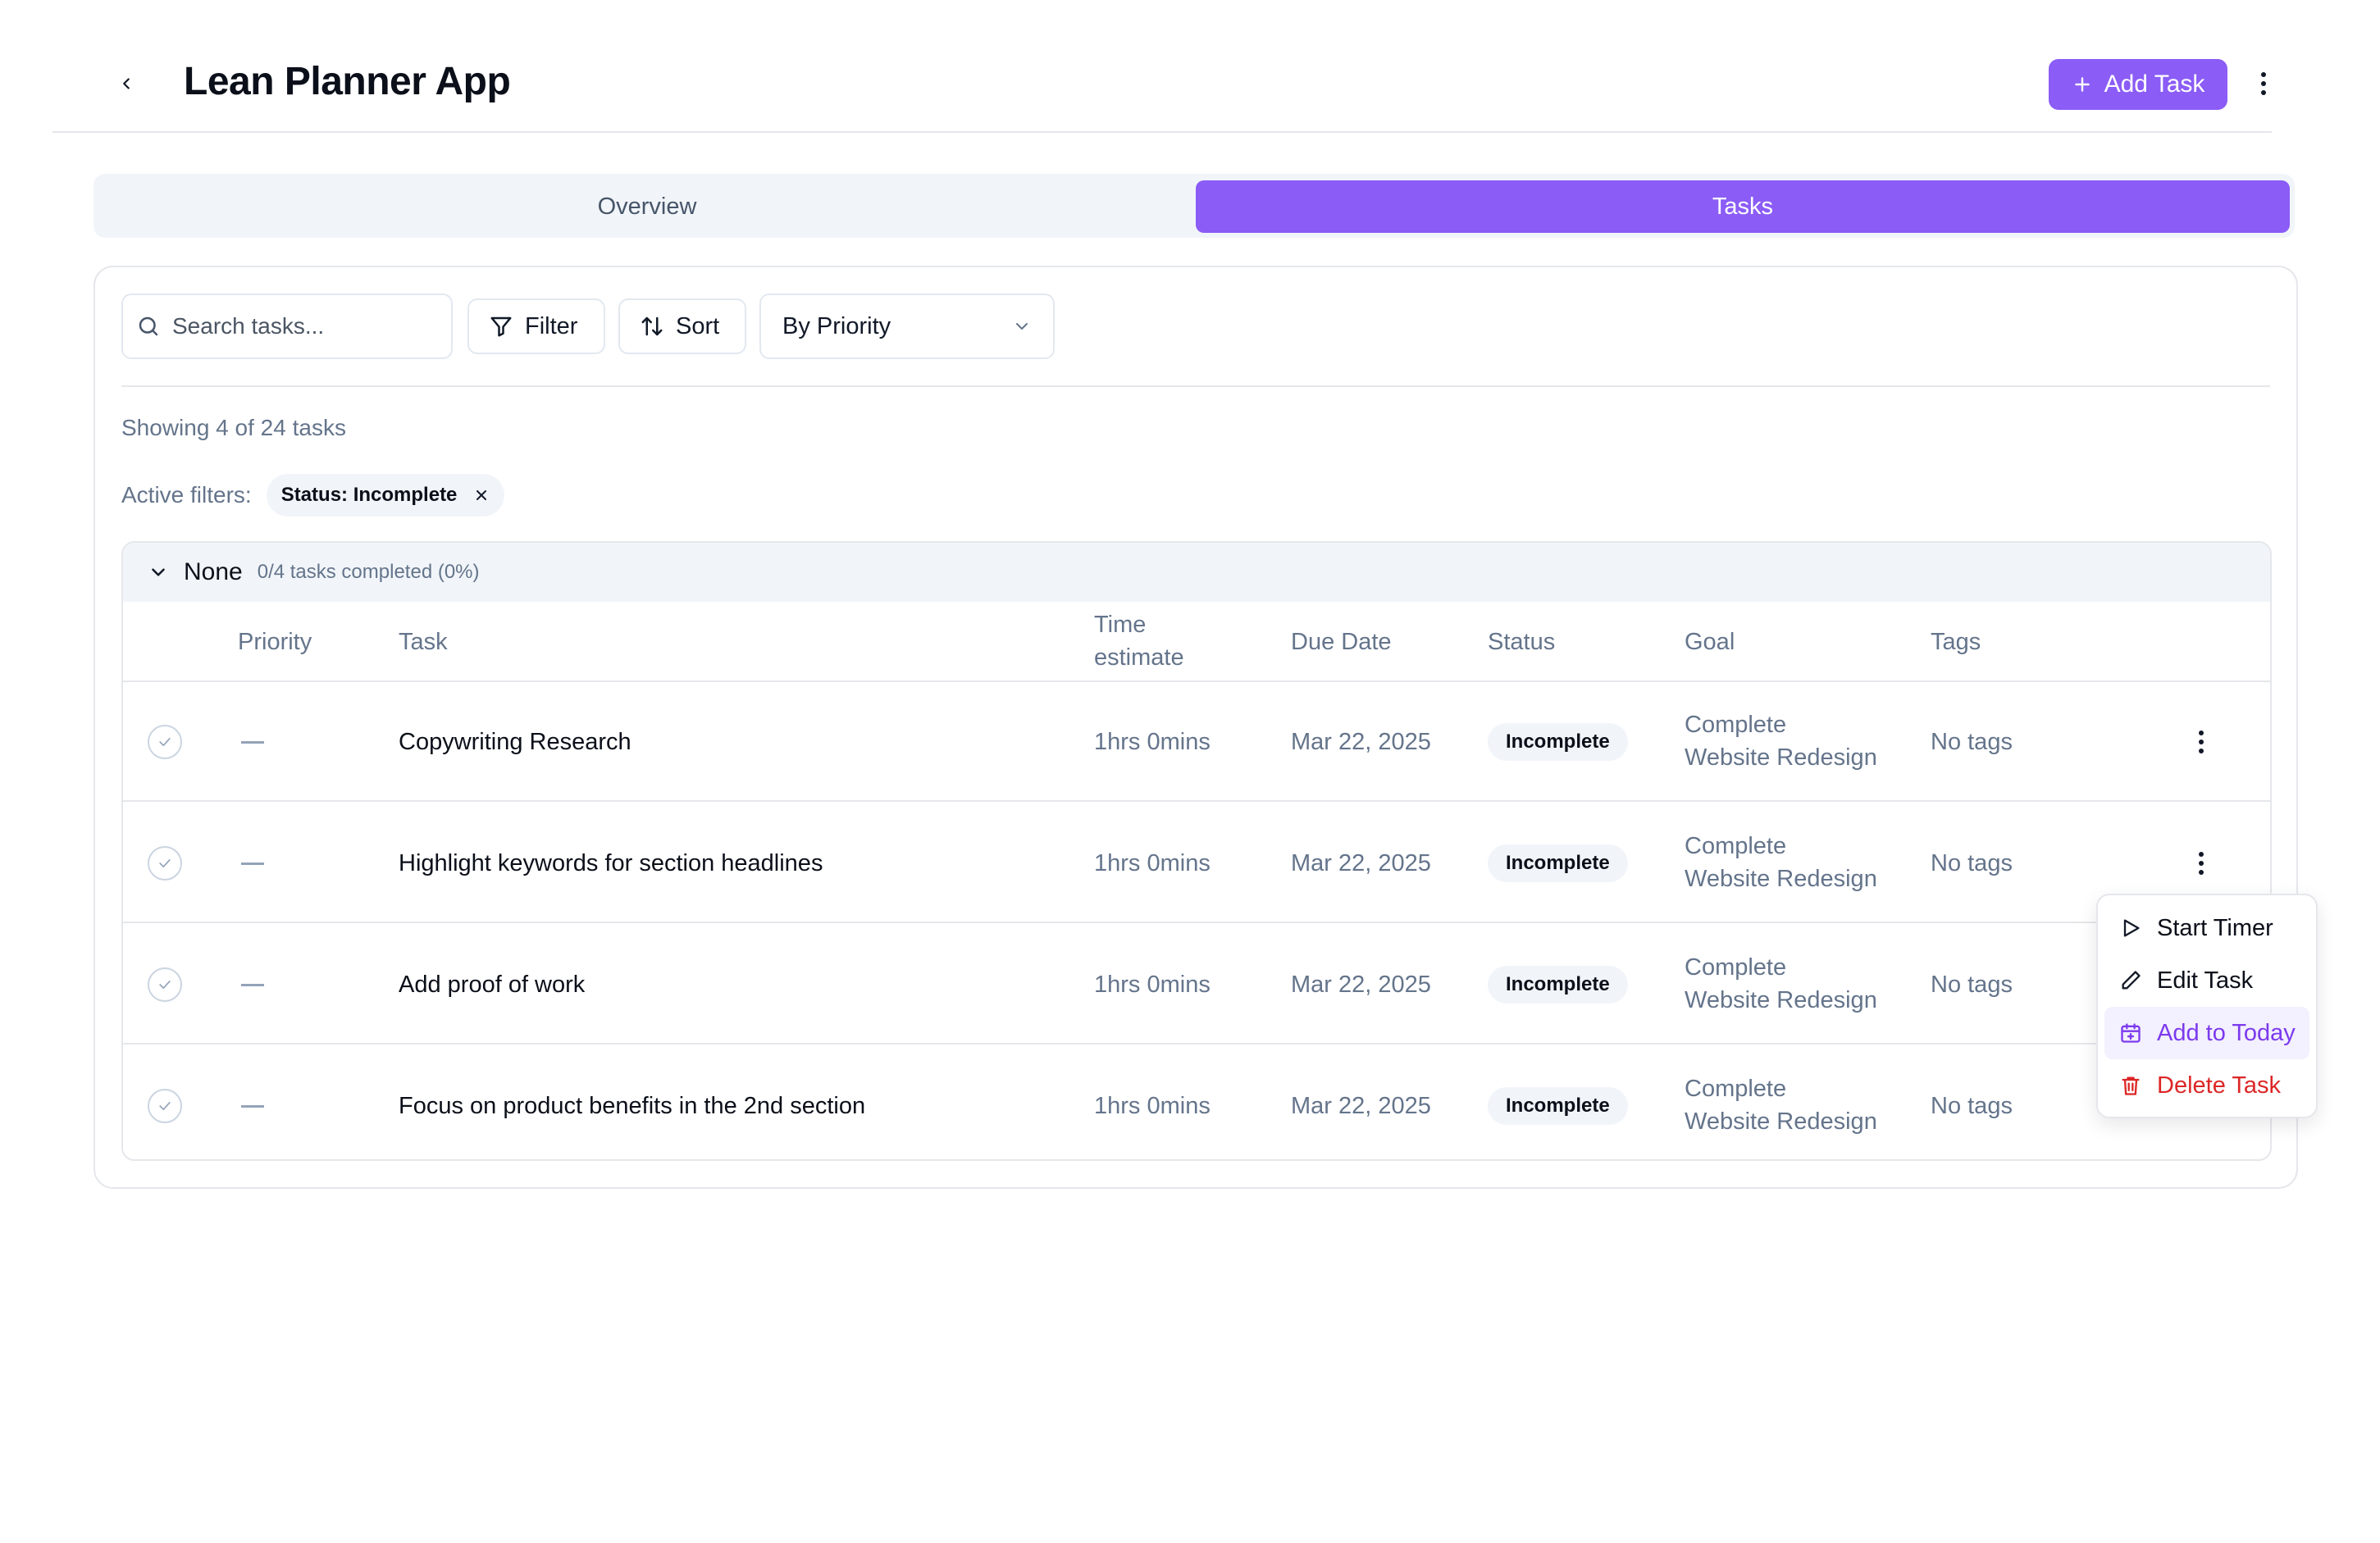  Describe the element at coordinates (423, 642) in the screenshot. I see `column-task: Task` at that location.